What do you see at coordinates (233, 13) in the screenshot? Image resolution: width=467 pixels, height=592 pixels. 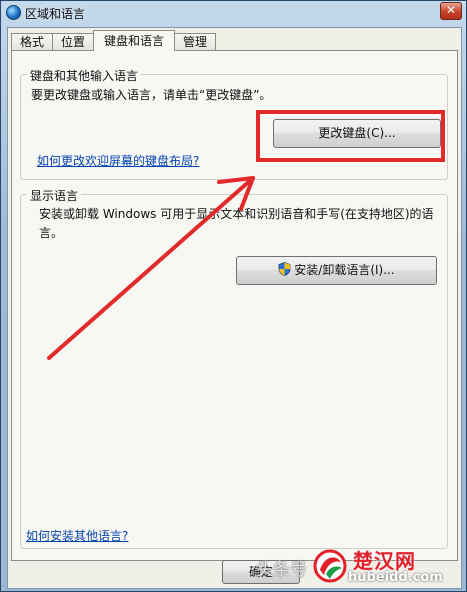 I see `title-bar: 区域和语言 ✕` at bounding box center [233, 13].